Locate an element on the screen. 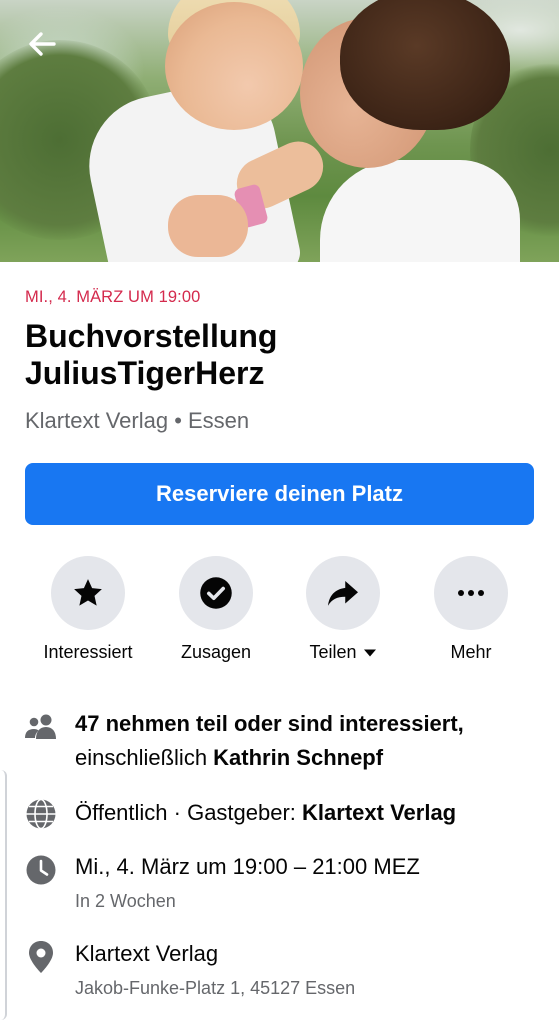 The width and height of the screenshot is (559, 1024). location-address: Jakob-Funke-Platz 1, 45127 Essen is located at coordinates (215, 988).